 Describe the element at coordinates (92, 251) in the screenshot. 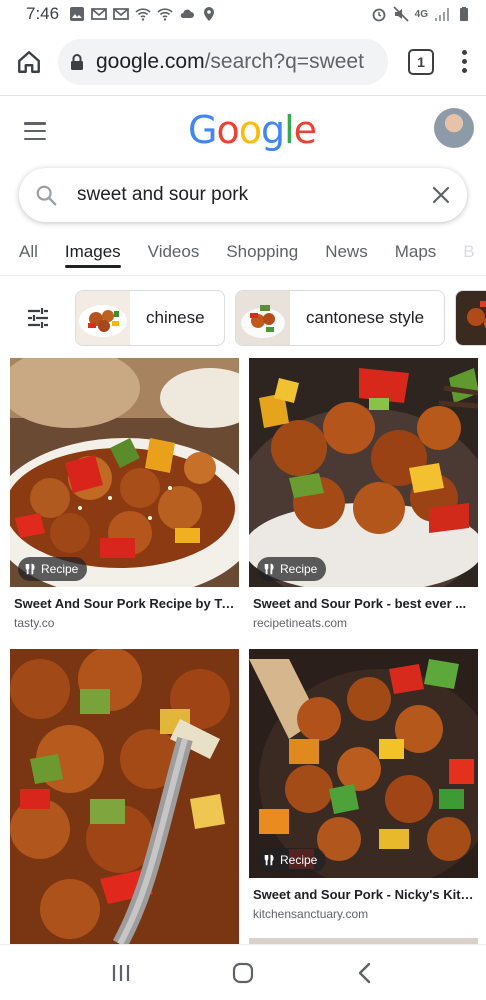

I see `tab-images: Images` at that location.